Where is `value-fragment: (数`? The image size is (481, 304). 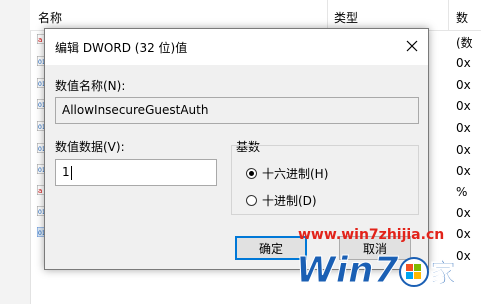 value-fragment: (数 is located at coordinates (464, 43).